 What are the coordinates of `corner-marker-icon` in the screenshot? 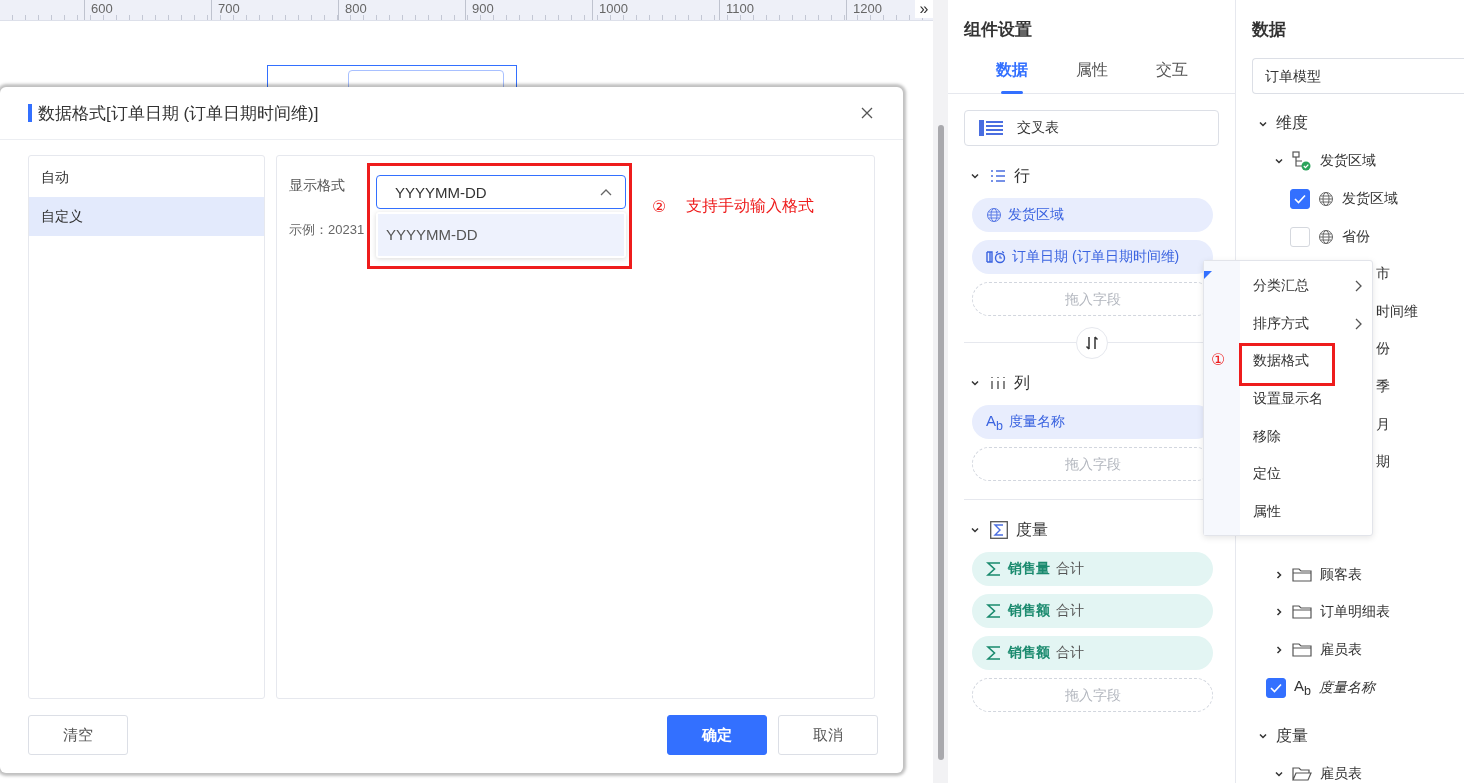 It's located at (1208, 275).